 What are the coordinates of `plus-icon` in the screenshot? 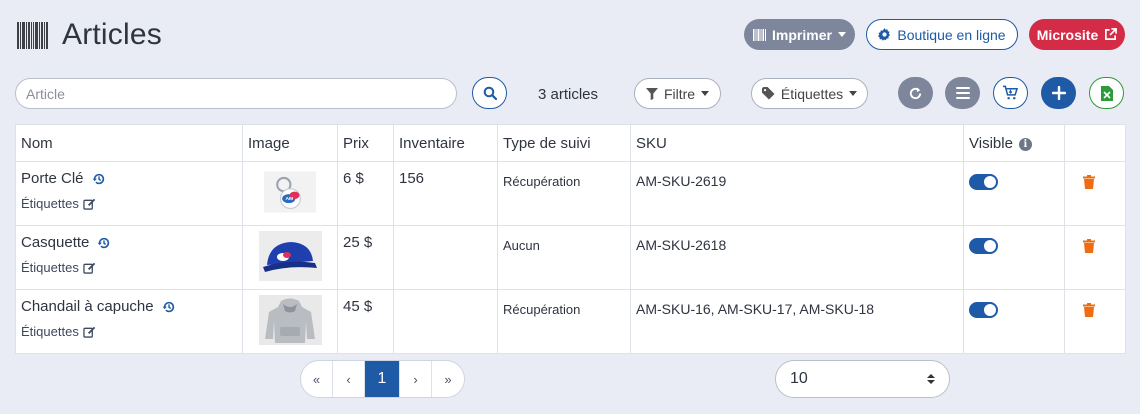 It's located at (1058, 93).